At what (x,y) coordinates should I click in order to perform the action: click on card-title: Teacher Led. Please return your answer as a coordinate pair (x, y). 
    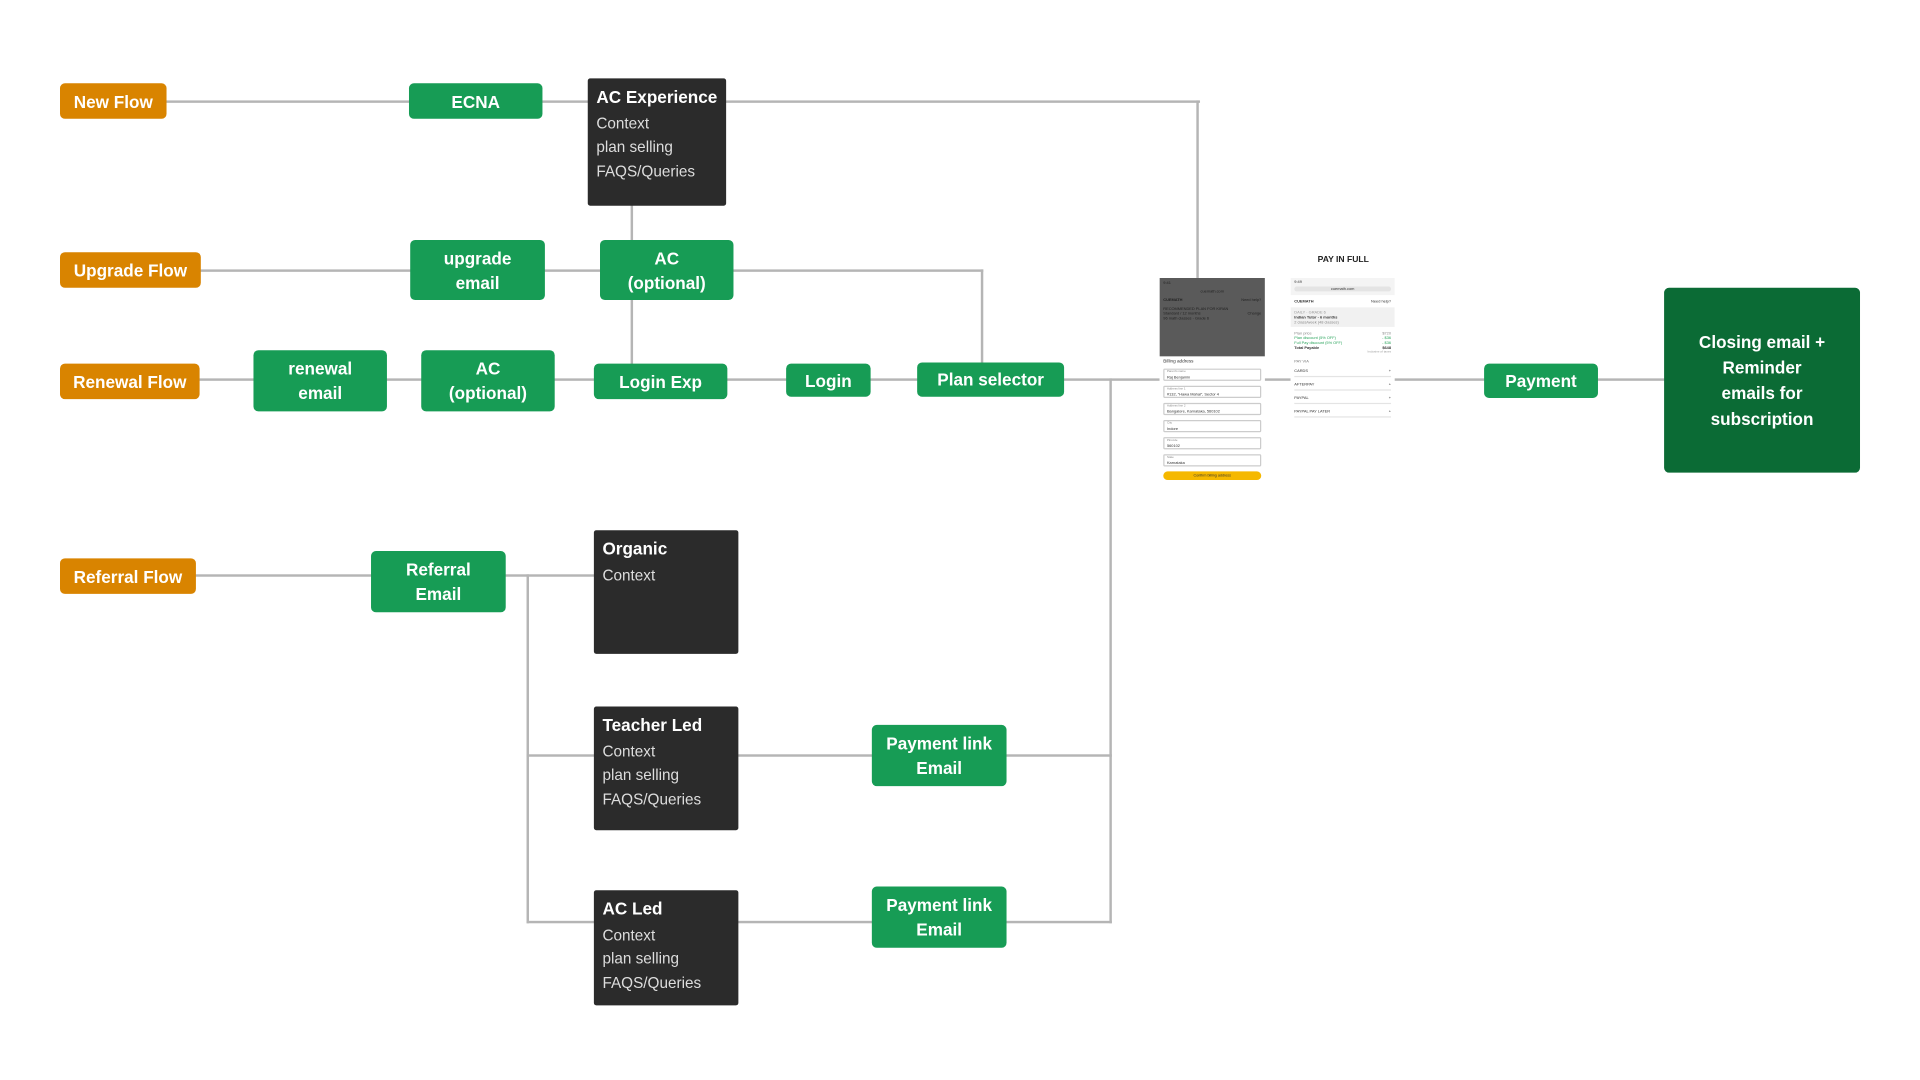
    Looking at the image, I should click on (652, 725).